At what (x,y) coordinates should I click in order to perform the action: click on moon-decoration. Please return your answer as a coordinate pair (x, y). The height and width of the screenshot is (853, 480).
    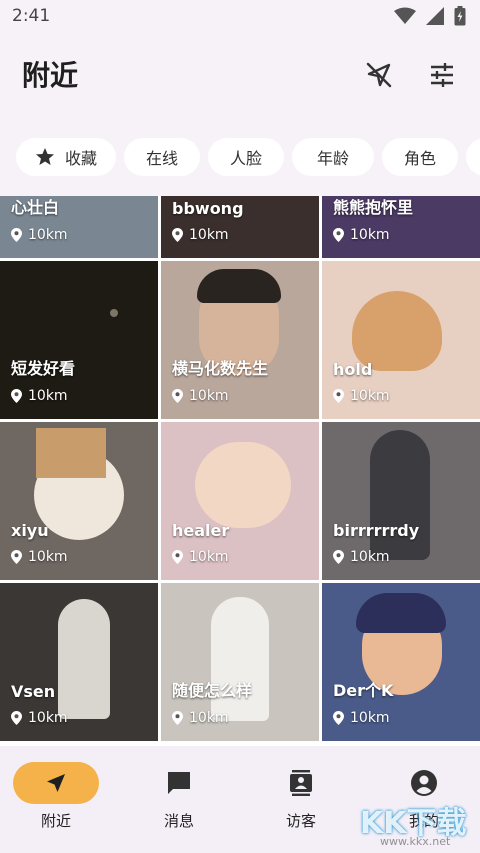
    Looking at the image, I should click on (114, 313).